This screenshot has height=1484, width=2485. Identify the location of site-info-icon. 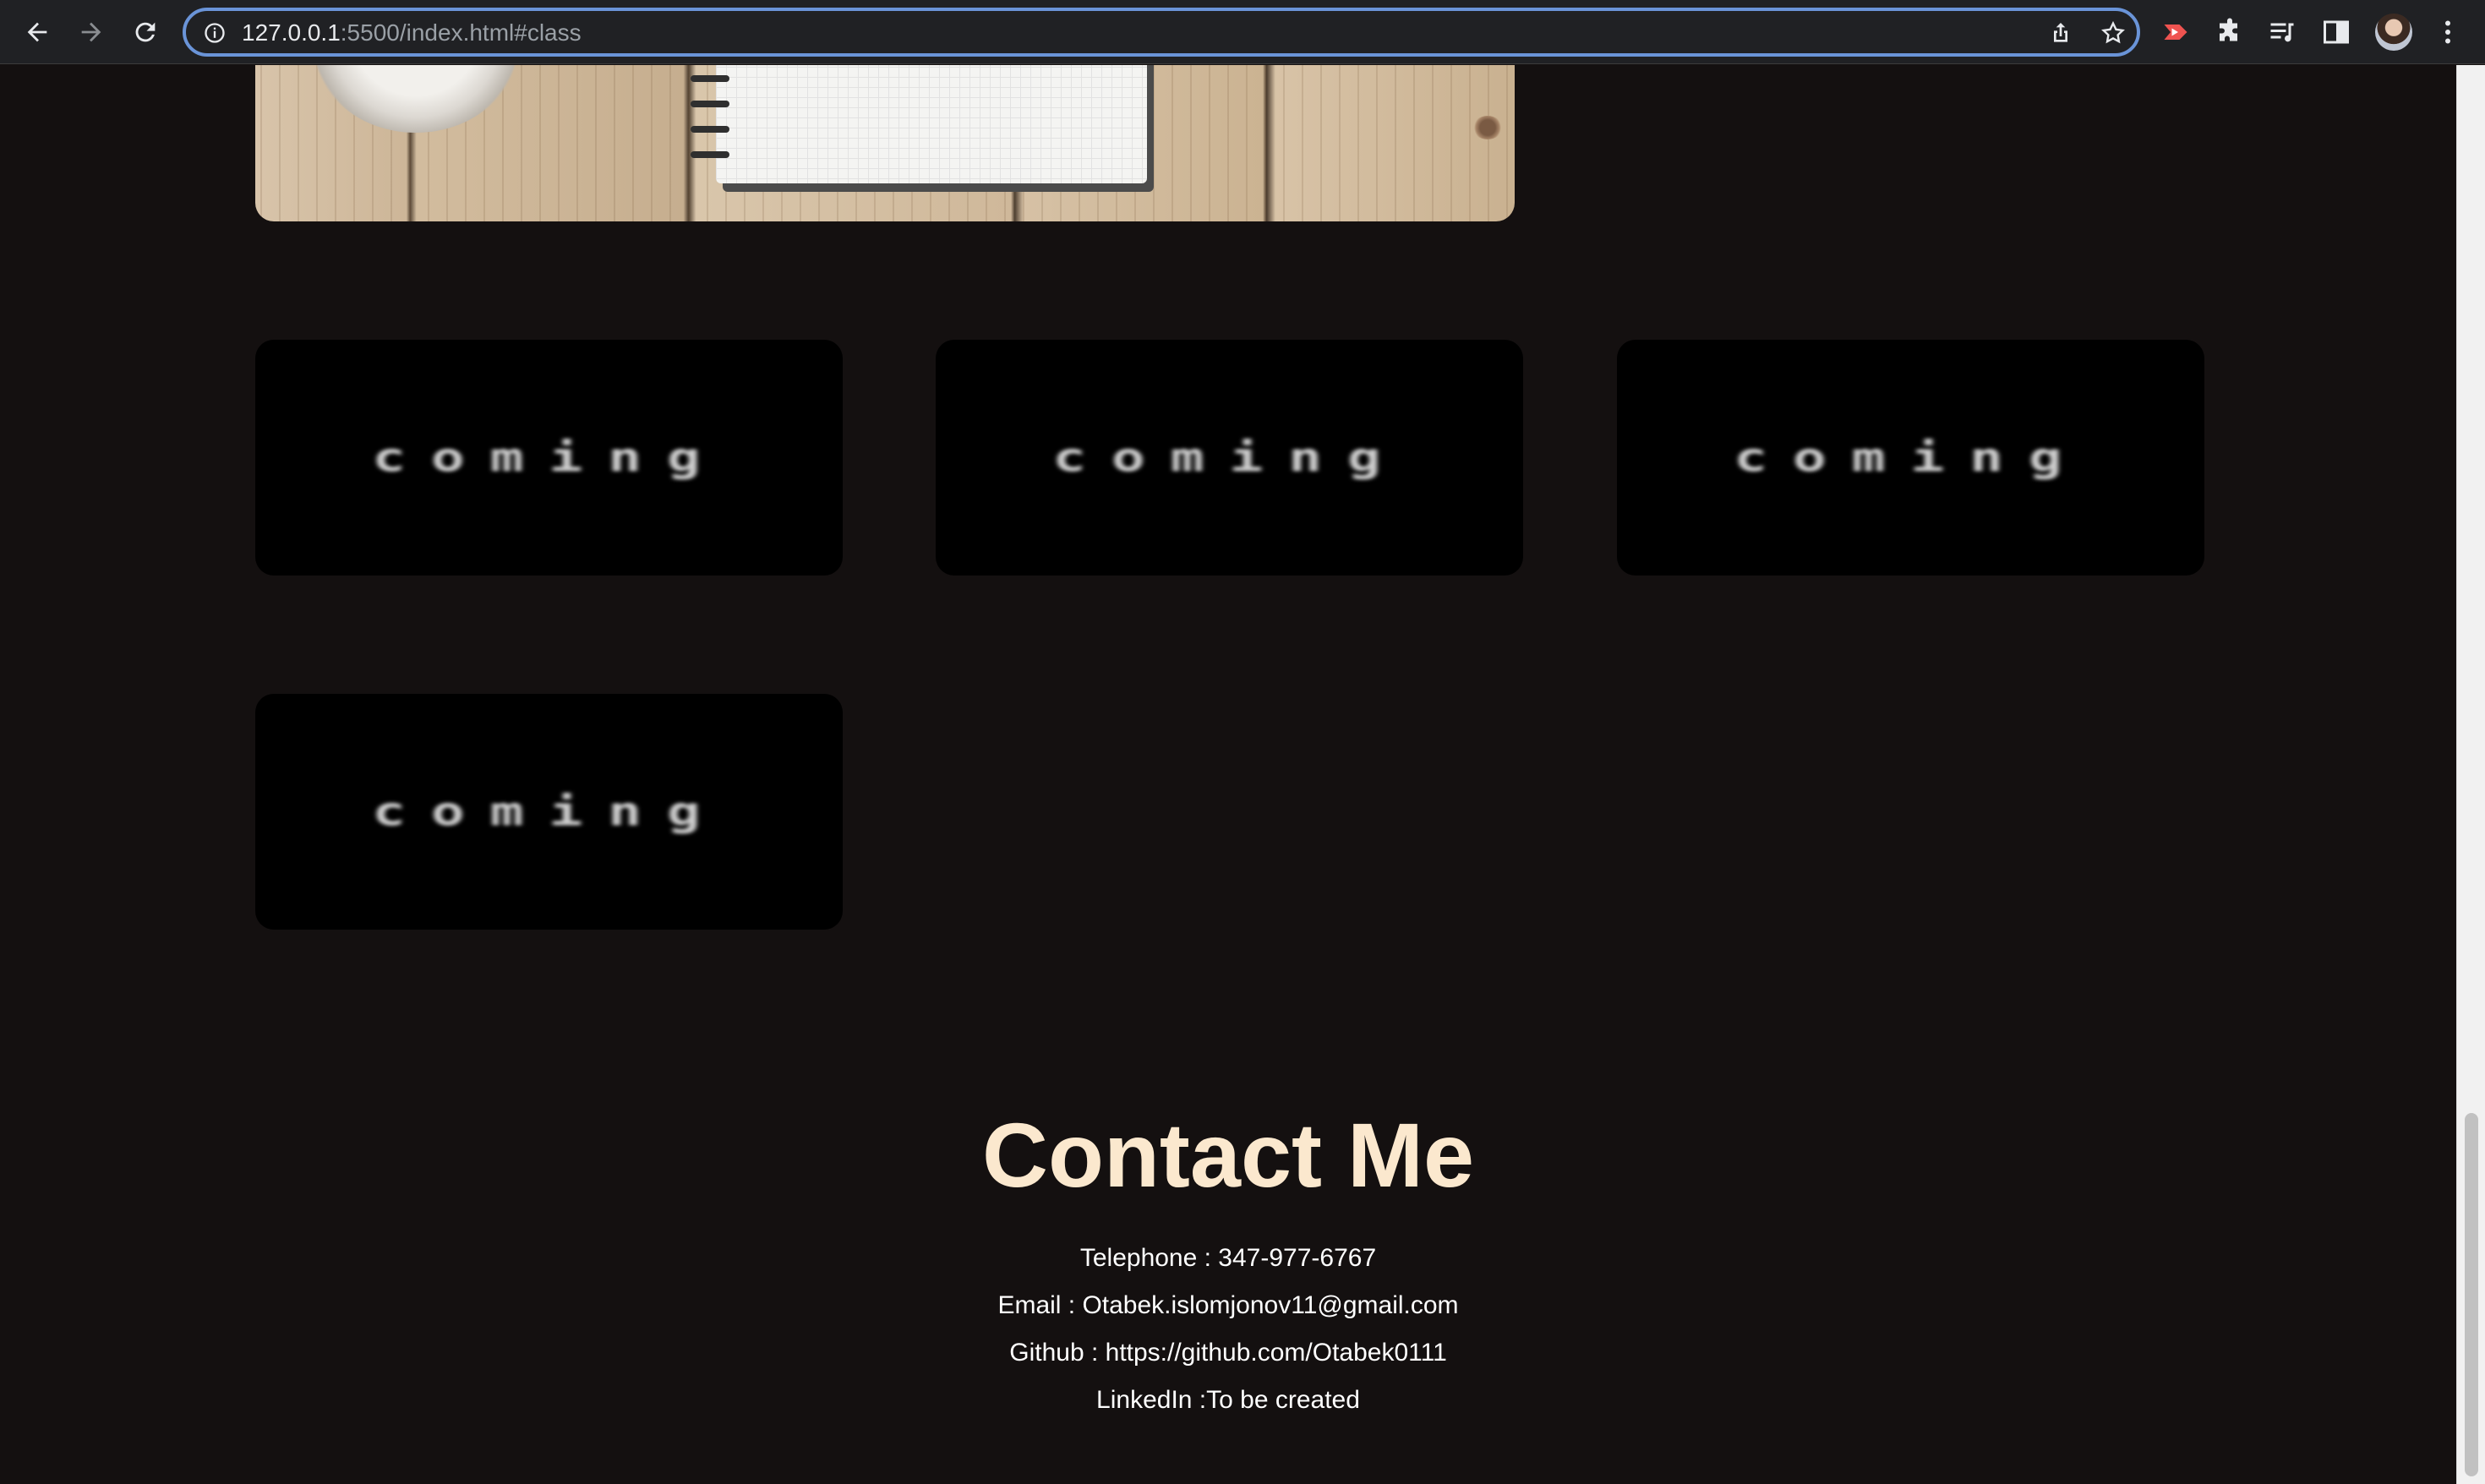
(215, 33).